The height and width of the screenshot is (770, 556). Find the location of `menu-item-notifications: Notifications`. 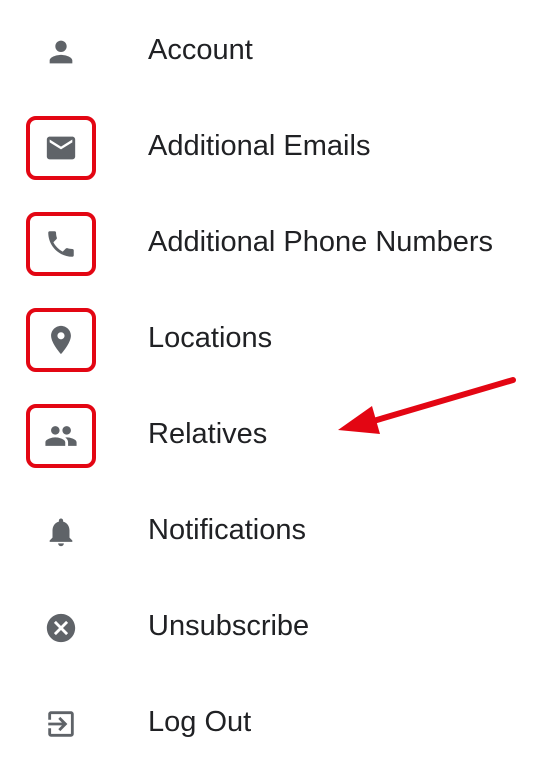

menu-item-notifications: Notifications is located at coordinates (278, 530).